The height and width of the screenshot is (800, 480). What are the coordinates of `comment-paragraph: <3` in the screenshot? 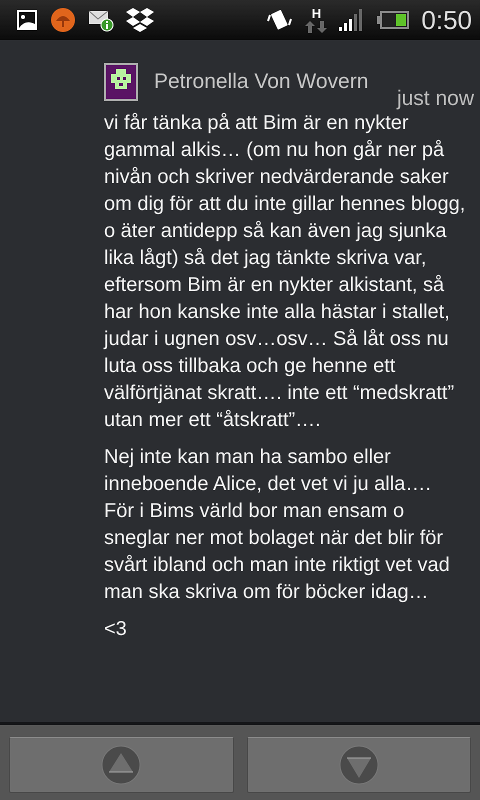 It's located at (116, 629).